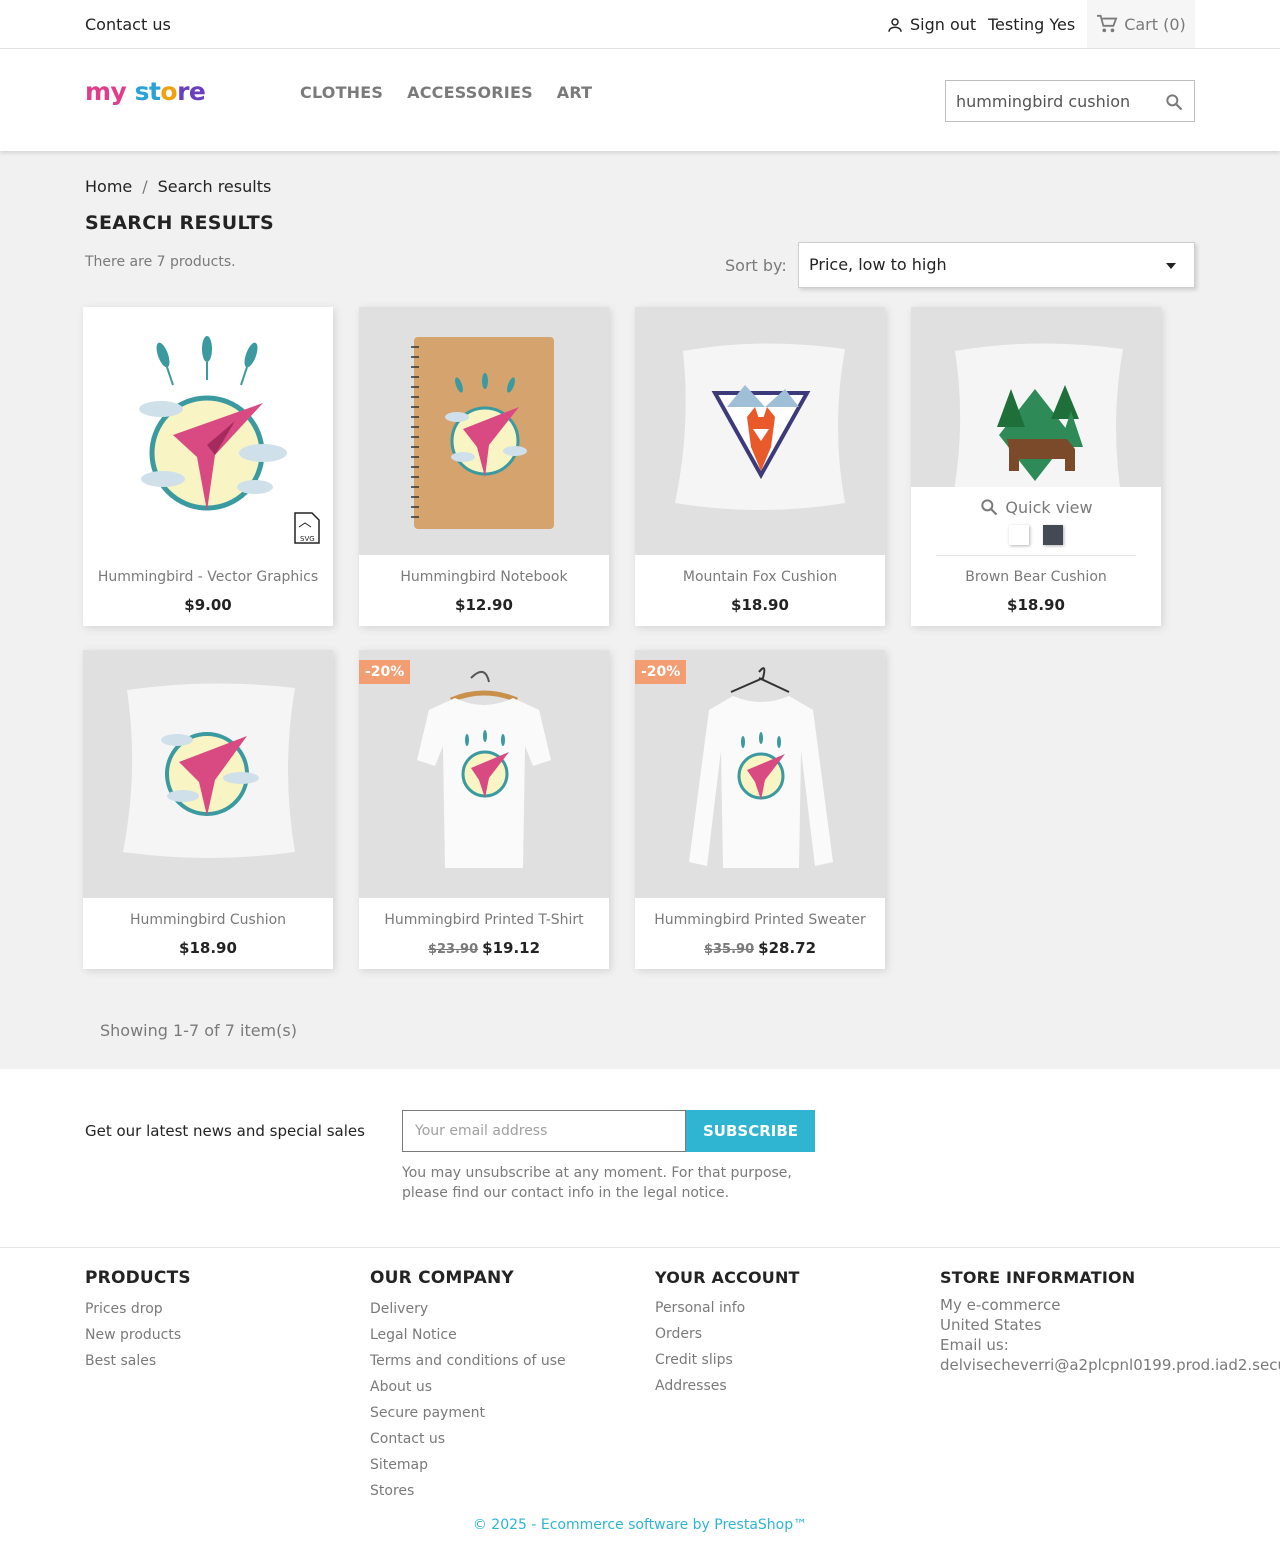  Describe the element at coordinates (138, 1278) in the screenshot. I see `footer-products-title: PRODUCTS` at that location.